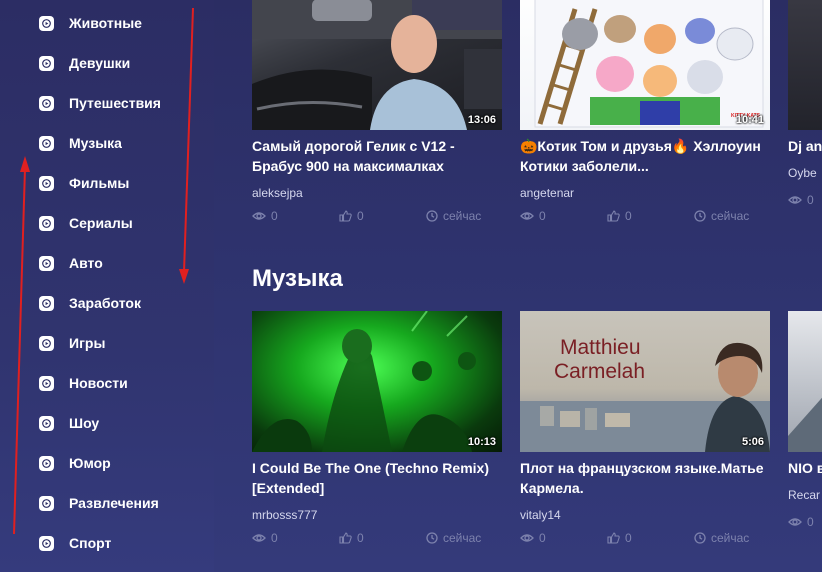 Image resolution: width=822 pixels, height=572 pixels. I want to click on video-duration: 5:06, so click(752, 442).